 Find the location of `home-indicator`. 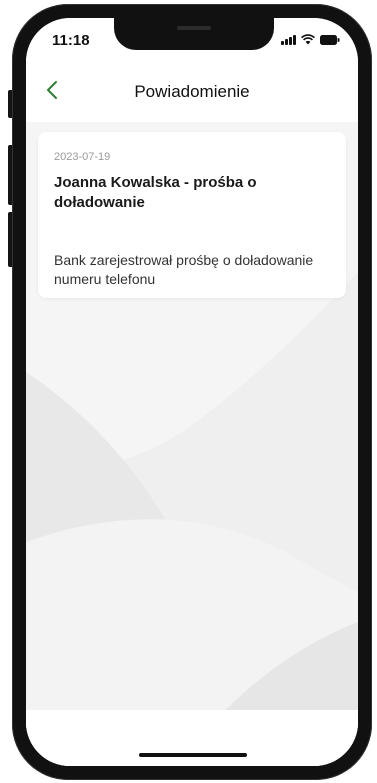

home-indicator is located at coordinates (193, 755).